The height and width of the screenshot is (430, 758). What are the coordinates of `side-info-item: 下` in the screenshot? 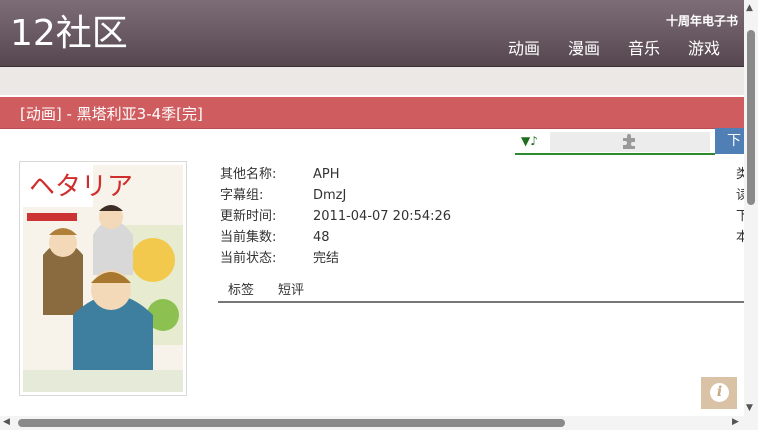 It's located at (740, 216).